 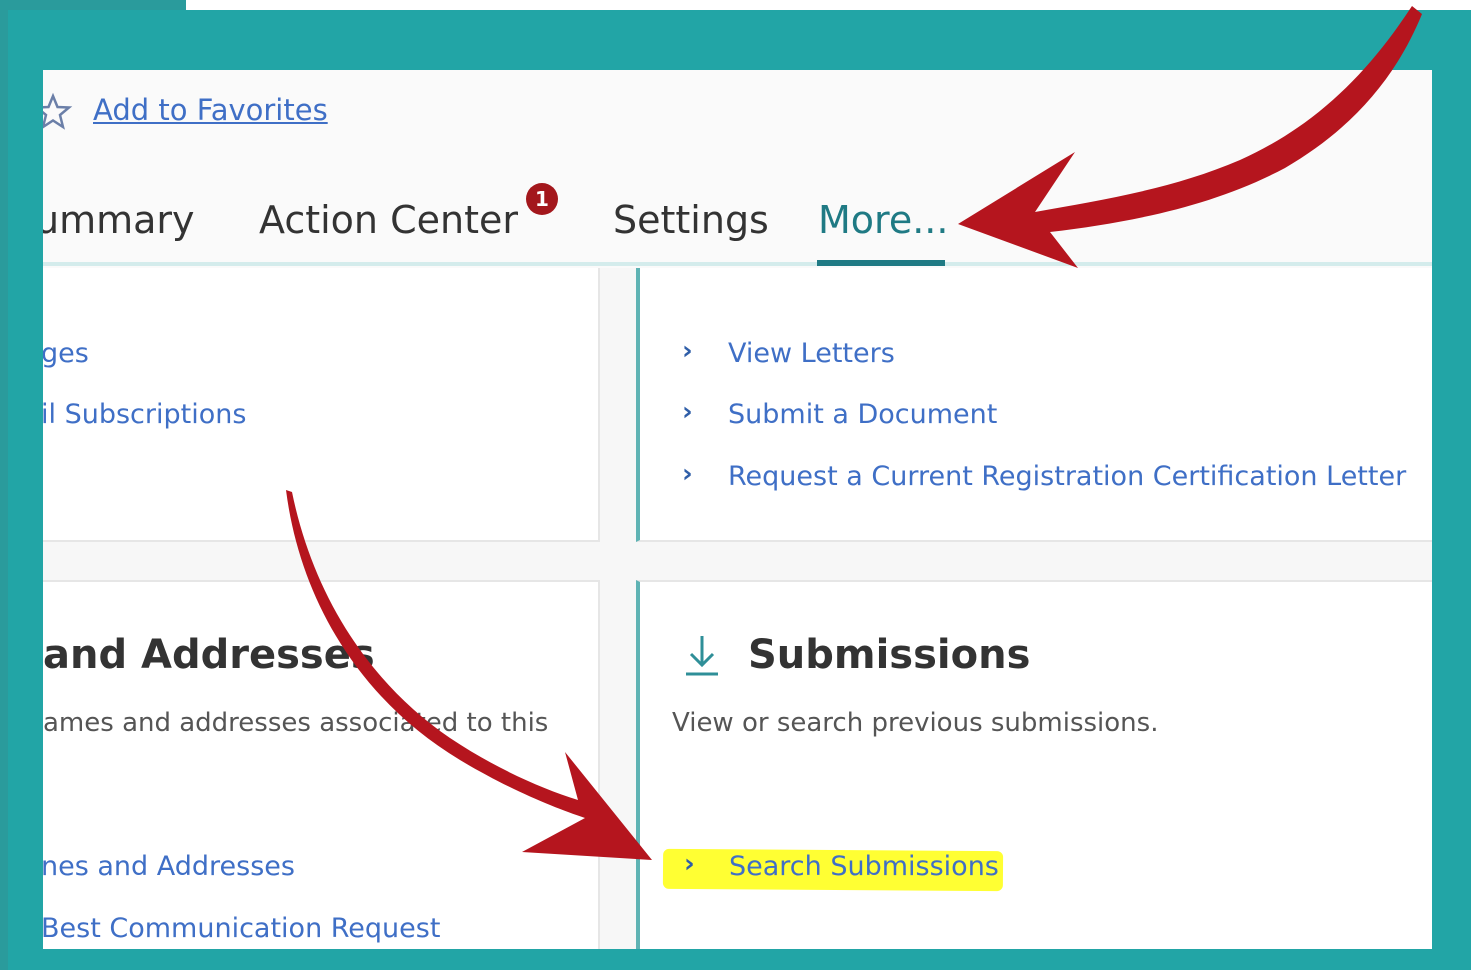 What do you see at coordinates (811, 353) in the screenshot?
I see `link-view-letters: View Letters` at bounding box center [811, 353].